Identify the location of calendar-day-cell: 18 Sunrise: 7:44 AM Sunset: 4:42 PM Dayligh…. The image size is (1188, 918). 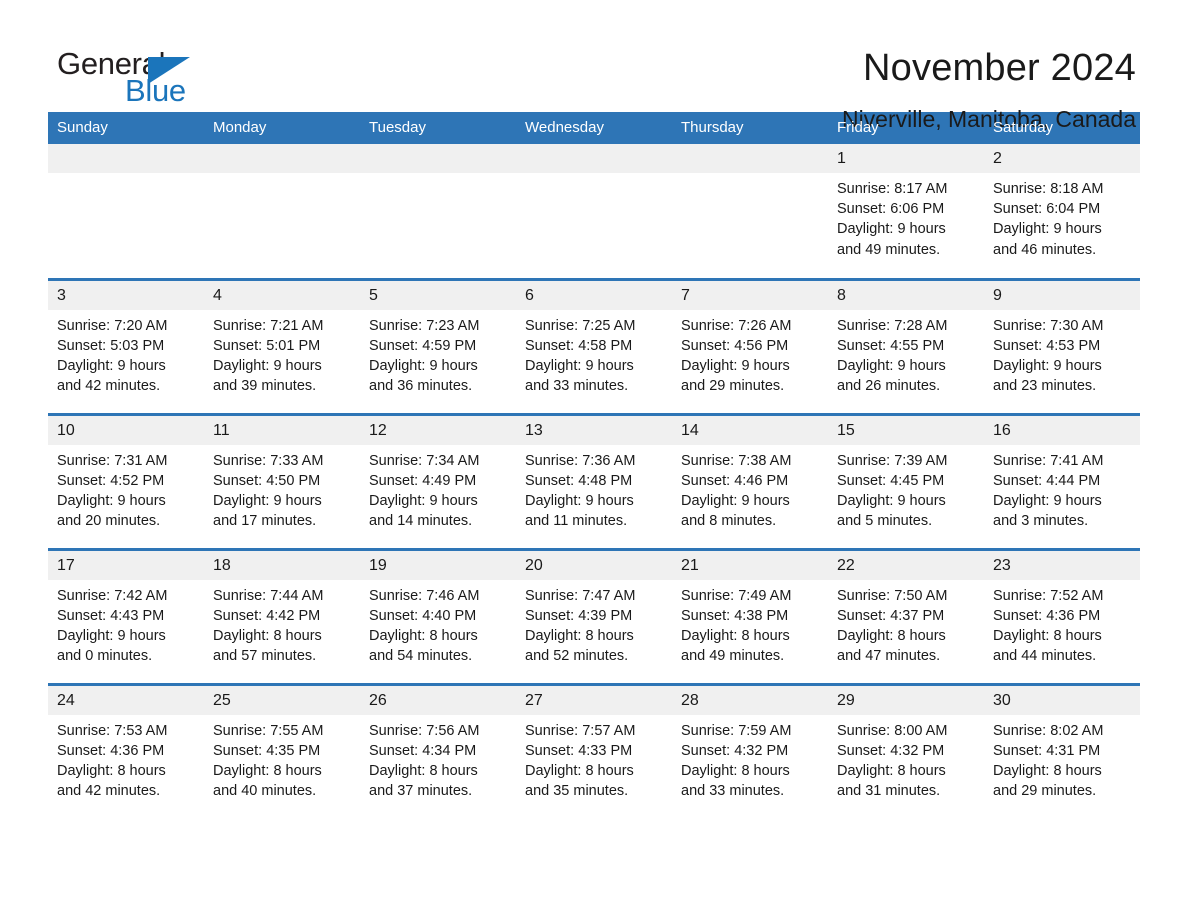
(282, 615).